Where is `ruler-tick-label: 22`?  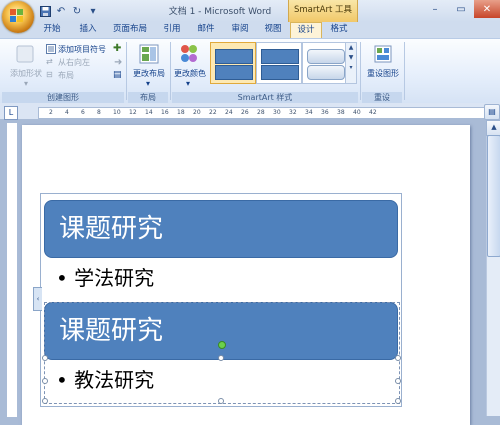 ruler-tick-label: 22 is located at coordinates (213, 112).